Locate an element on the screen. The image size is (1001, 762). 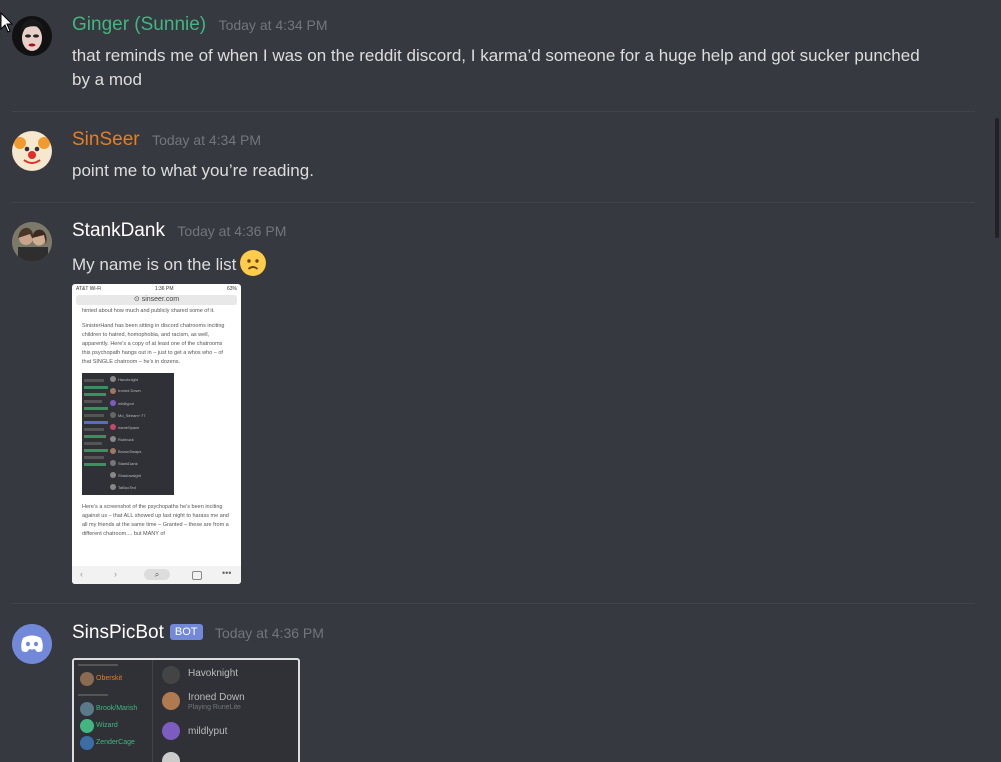
phone-status-bar: AT&T Wi-Fi 1:36 PM 63% is located at coordinates (156, 289).